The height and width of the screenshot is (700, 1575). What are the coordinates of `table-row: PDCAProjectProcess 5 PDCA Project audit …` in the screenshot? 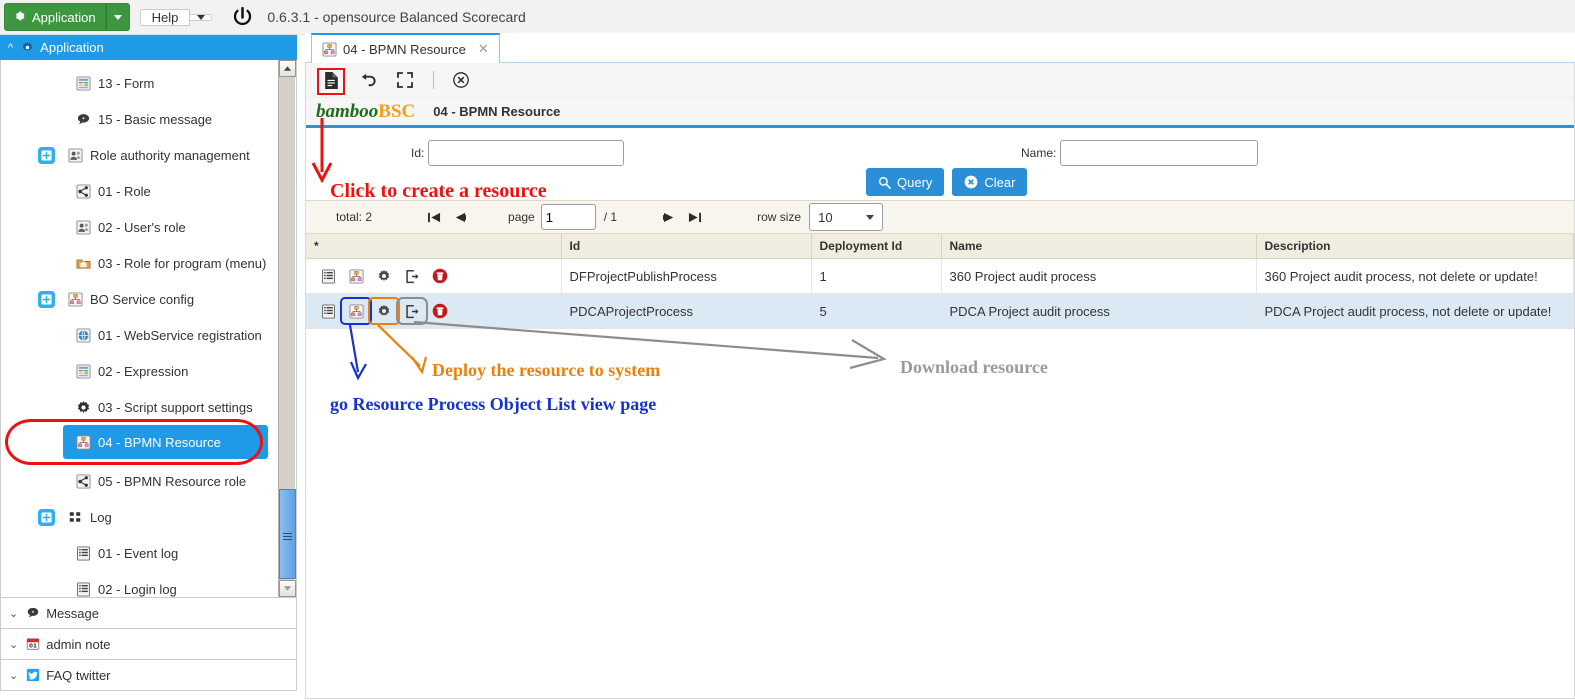 It's located at (940, 311).